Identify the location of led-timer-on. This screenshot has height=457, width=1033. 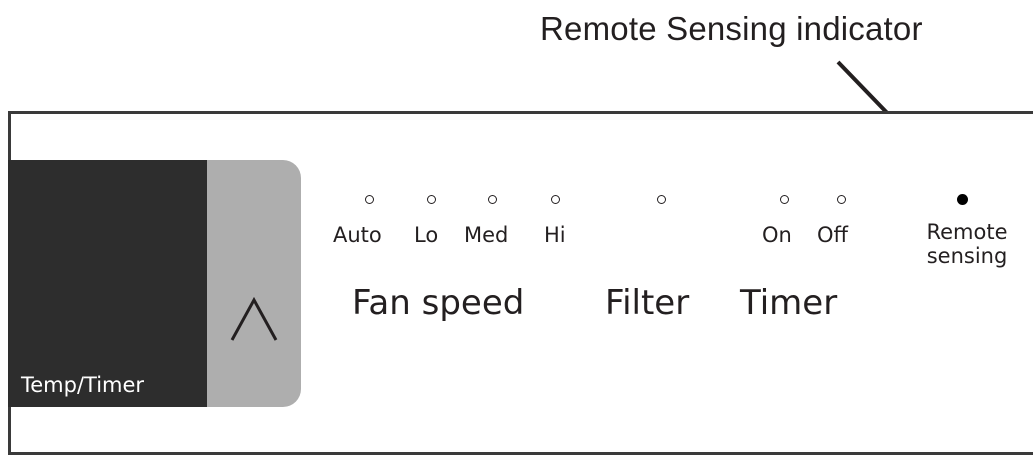
(784, 199).